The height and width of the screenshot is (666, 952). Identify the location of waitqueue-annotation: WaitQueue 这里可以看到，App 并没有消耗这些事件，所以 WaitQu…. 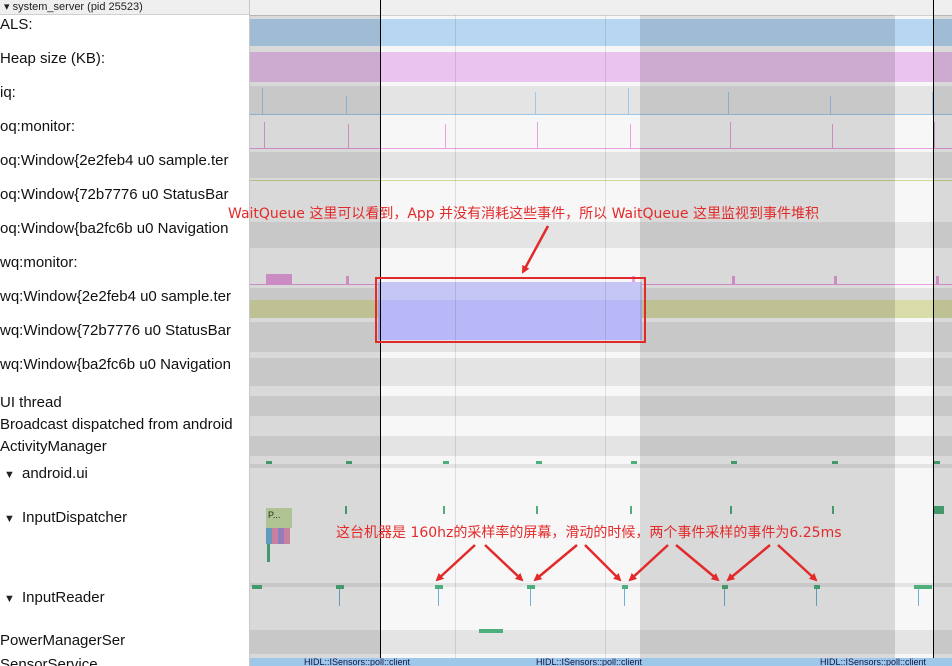
(523, 214).